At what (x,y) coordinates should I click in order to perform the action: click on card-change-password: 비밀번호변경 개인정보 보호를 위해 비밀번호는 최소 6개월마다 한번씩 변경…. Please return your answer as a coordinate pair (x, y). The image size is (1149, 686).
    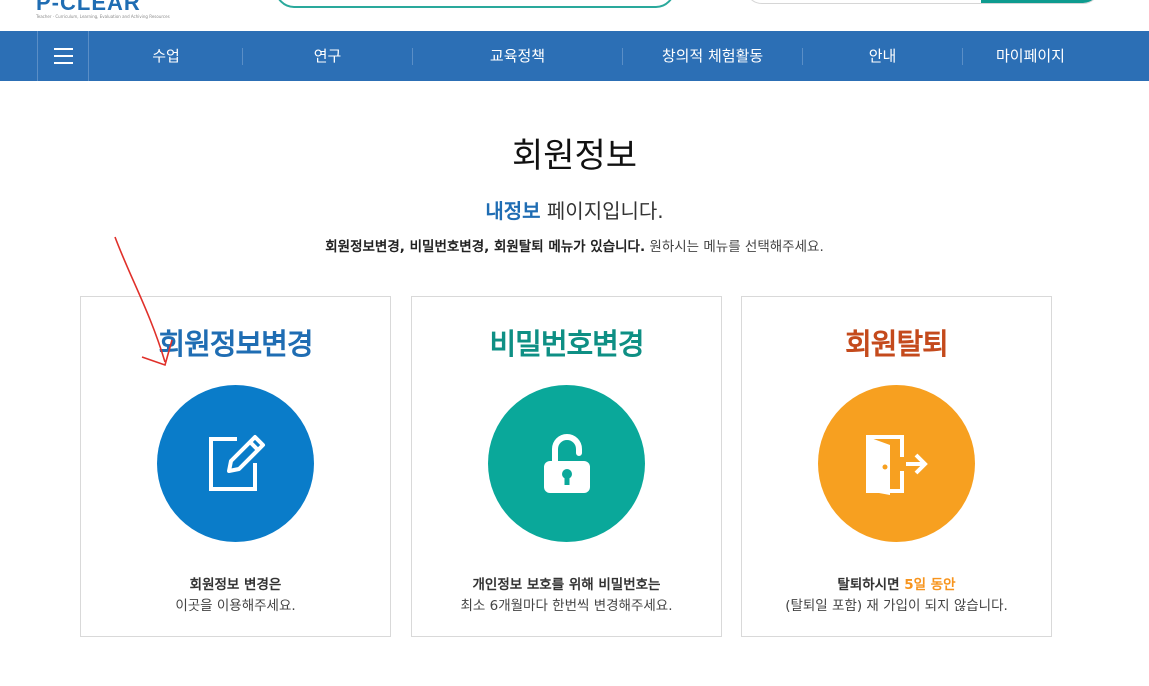
    Looking at the image, I should click on (566, 466).